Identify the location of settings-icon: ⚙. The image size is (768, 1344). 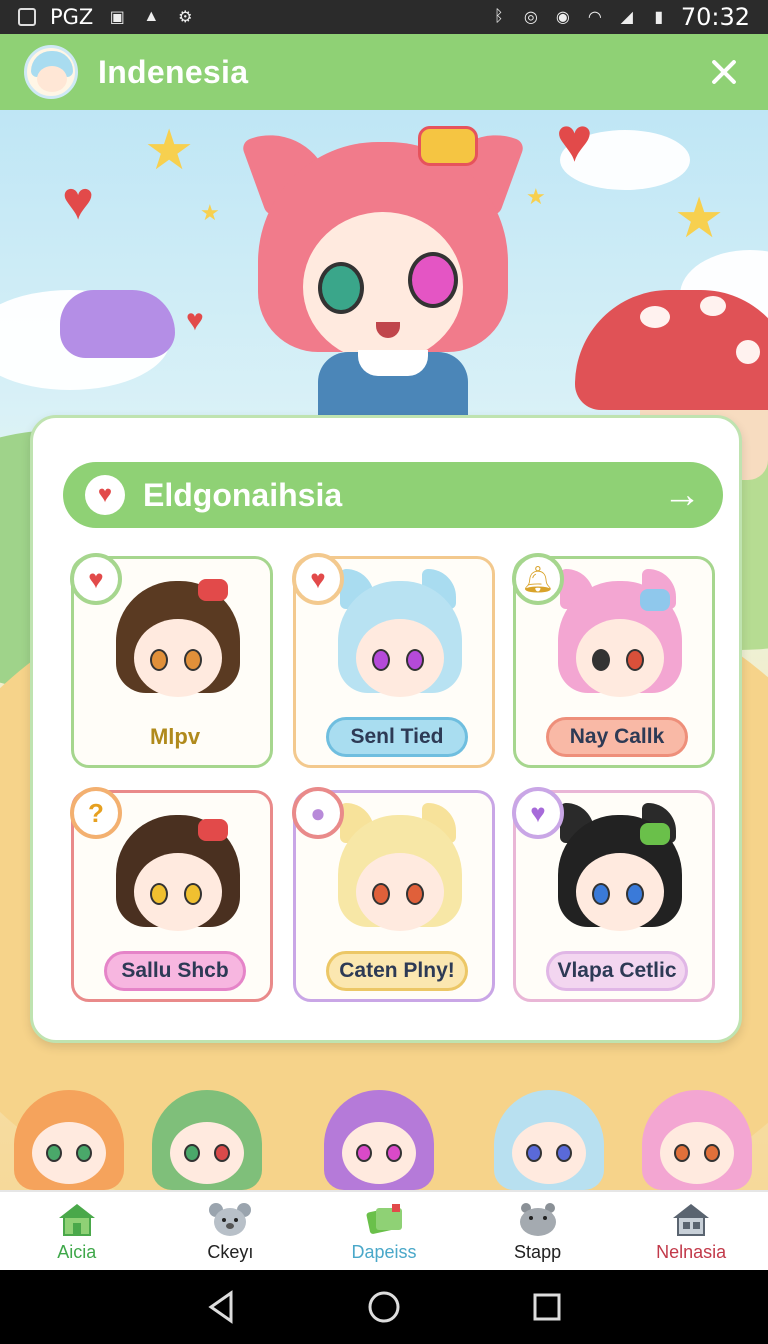
(185, 17).